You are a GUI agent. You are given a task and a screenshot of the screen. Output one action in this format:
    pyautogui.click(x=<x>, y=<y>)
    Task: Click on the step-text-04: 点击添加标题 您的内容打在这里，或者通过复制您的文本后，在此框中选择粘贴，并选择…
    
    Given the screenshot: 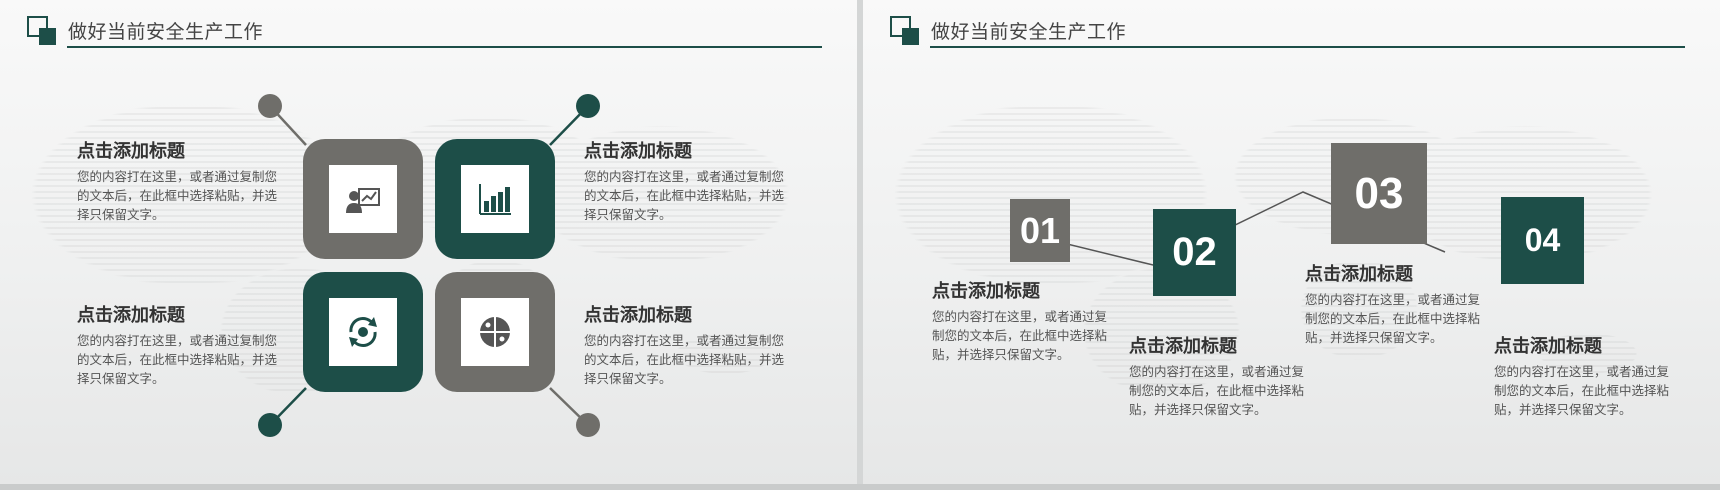 What is the action you would take?
    pyautogui.click(x=1586, y=375)
    